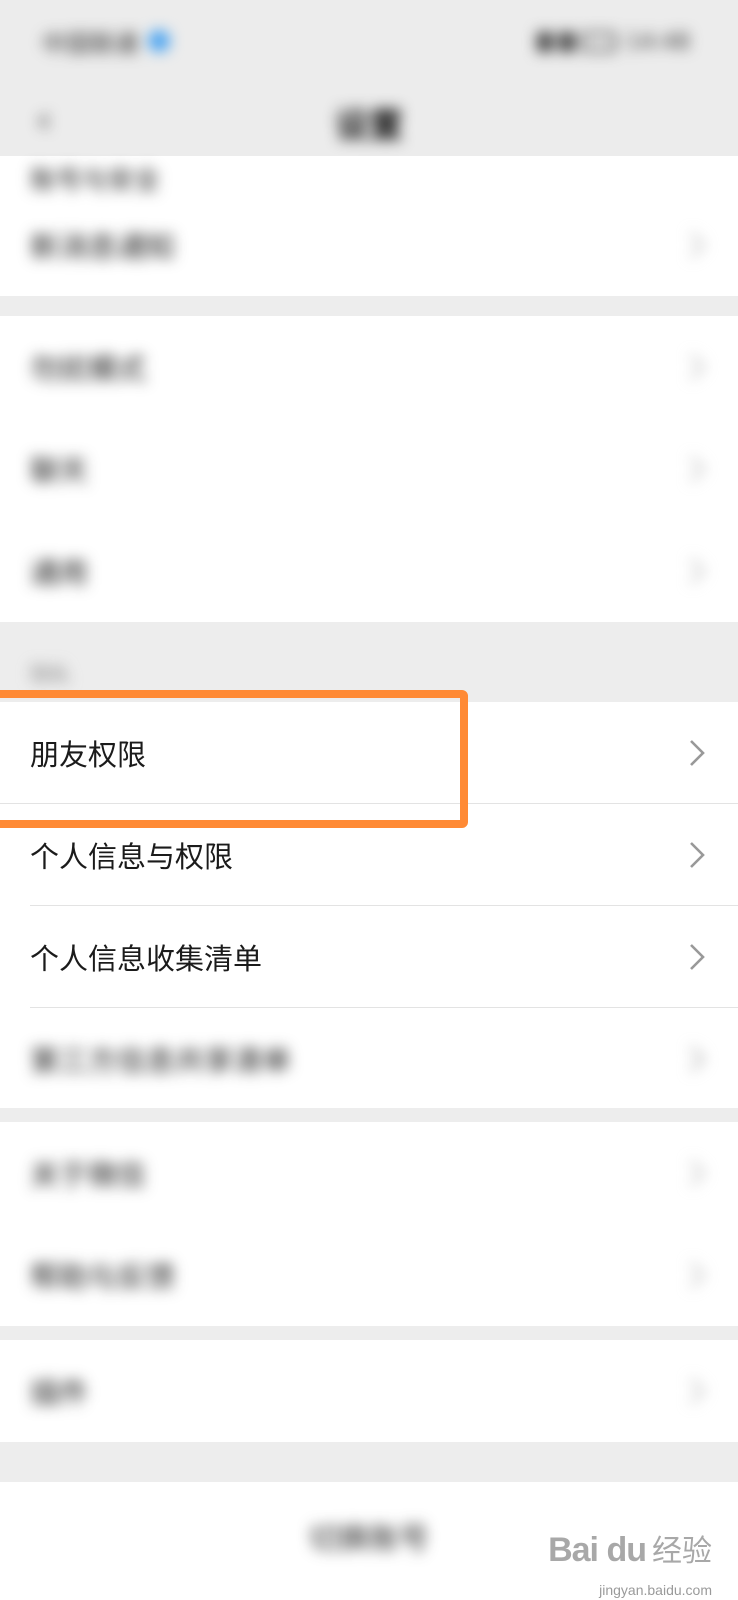 Image resolution: width=738 pixels, height=1600 pixels. I want to click on status-time: 14:48, so click(658, 42).